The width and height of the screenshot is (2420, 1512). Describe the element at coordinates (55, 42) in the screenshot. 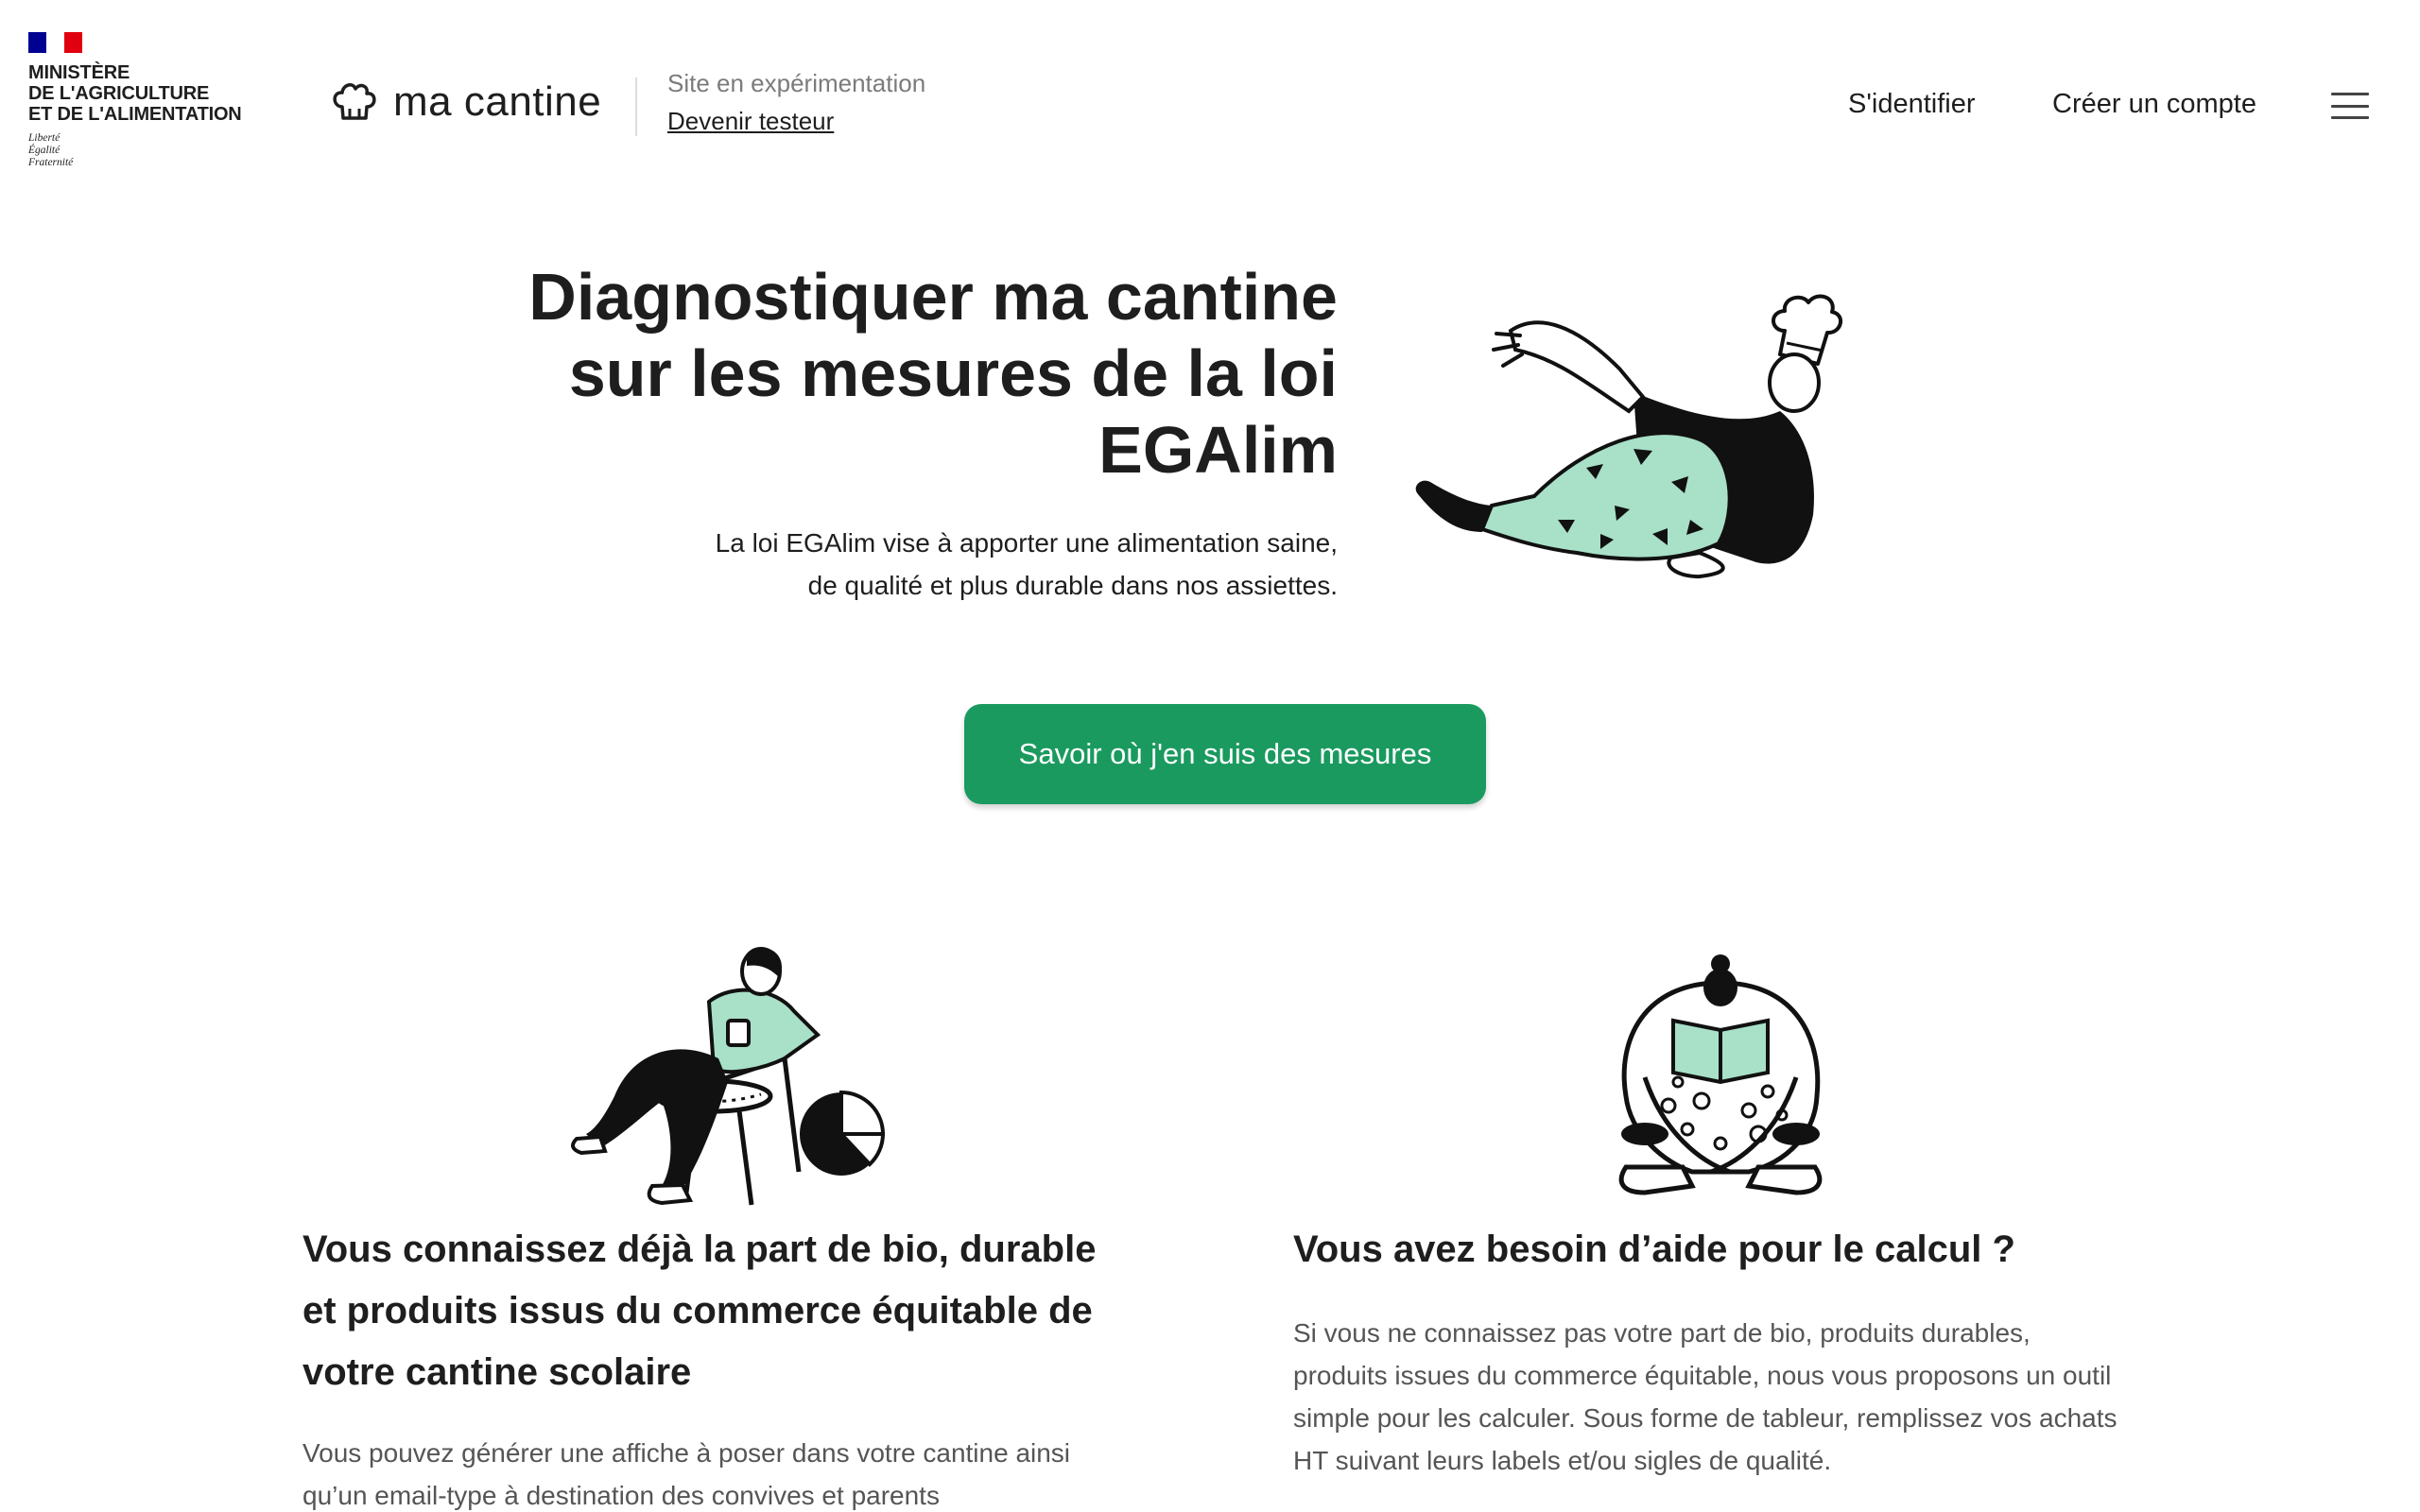

I see `french-flag-icon` at that location.